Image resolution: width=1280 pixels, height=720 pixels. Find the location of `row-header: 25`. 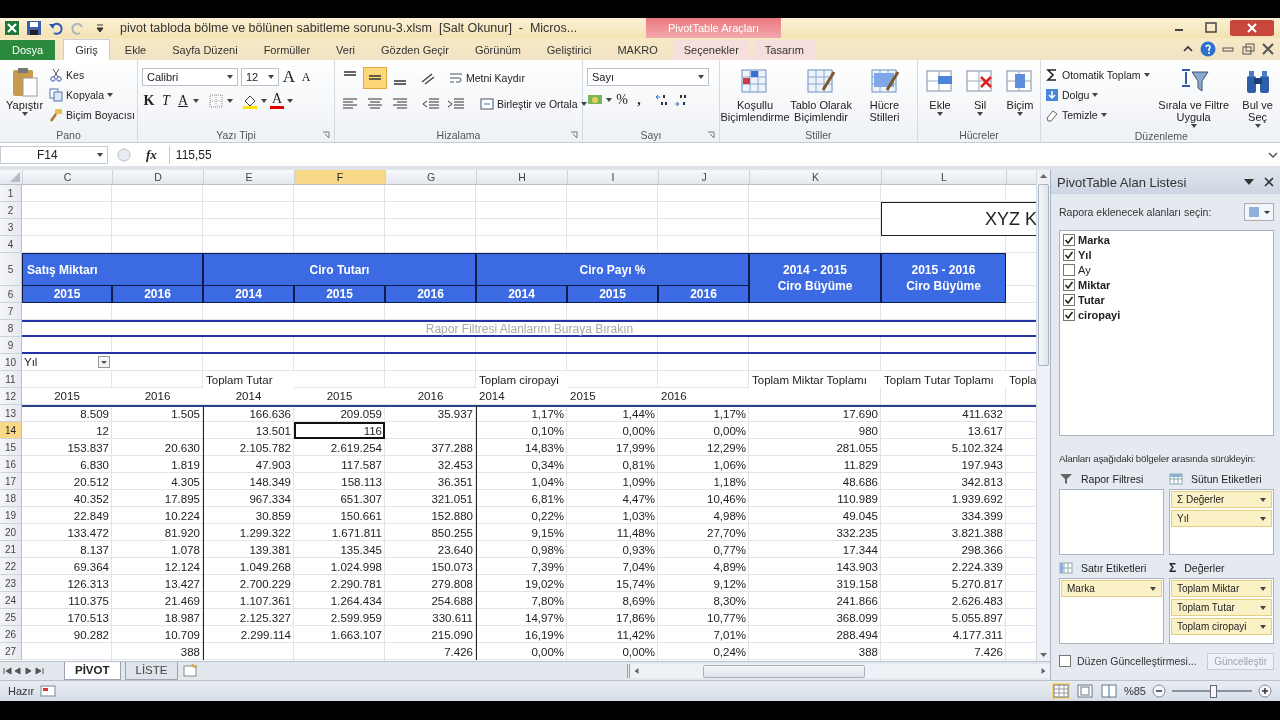

row-header: 25 is located at coordinates (11, 617).